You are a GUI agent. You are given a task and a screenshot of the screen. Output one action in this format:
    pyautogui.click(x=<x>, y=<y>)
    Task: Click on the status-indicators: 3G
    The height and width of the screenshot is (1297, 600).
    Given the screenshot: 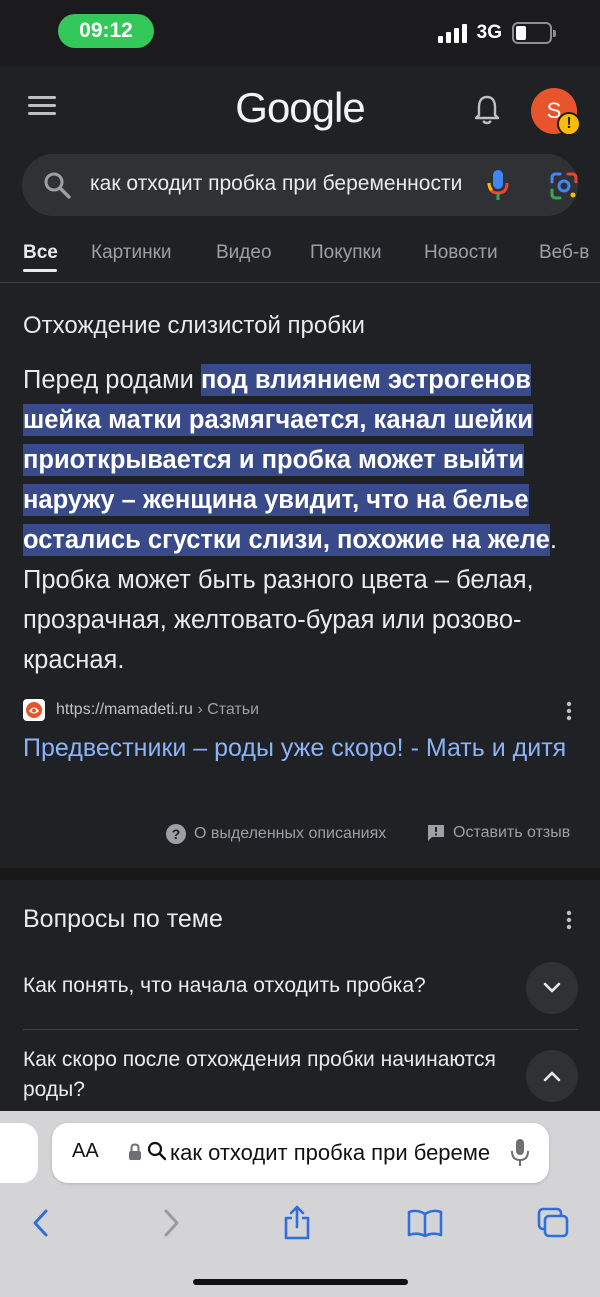 What is the action you would take?
    pyautogui.click(x=496, y=33)
    